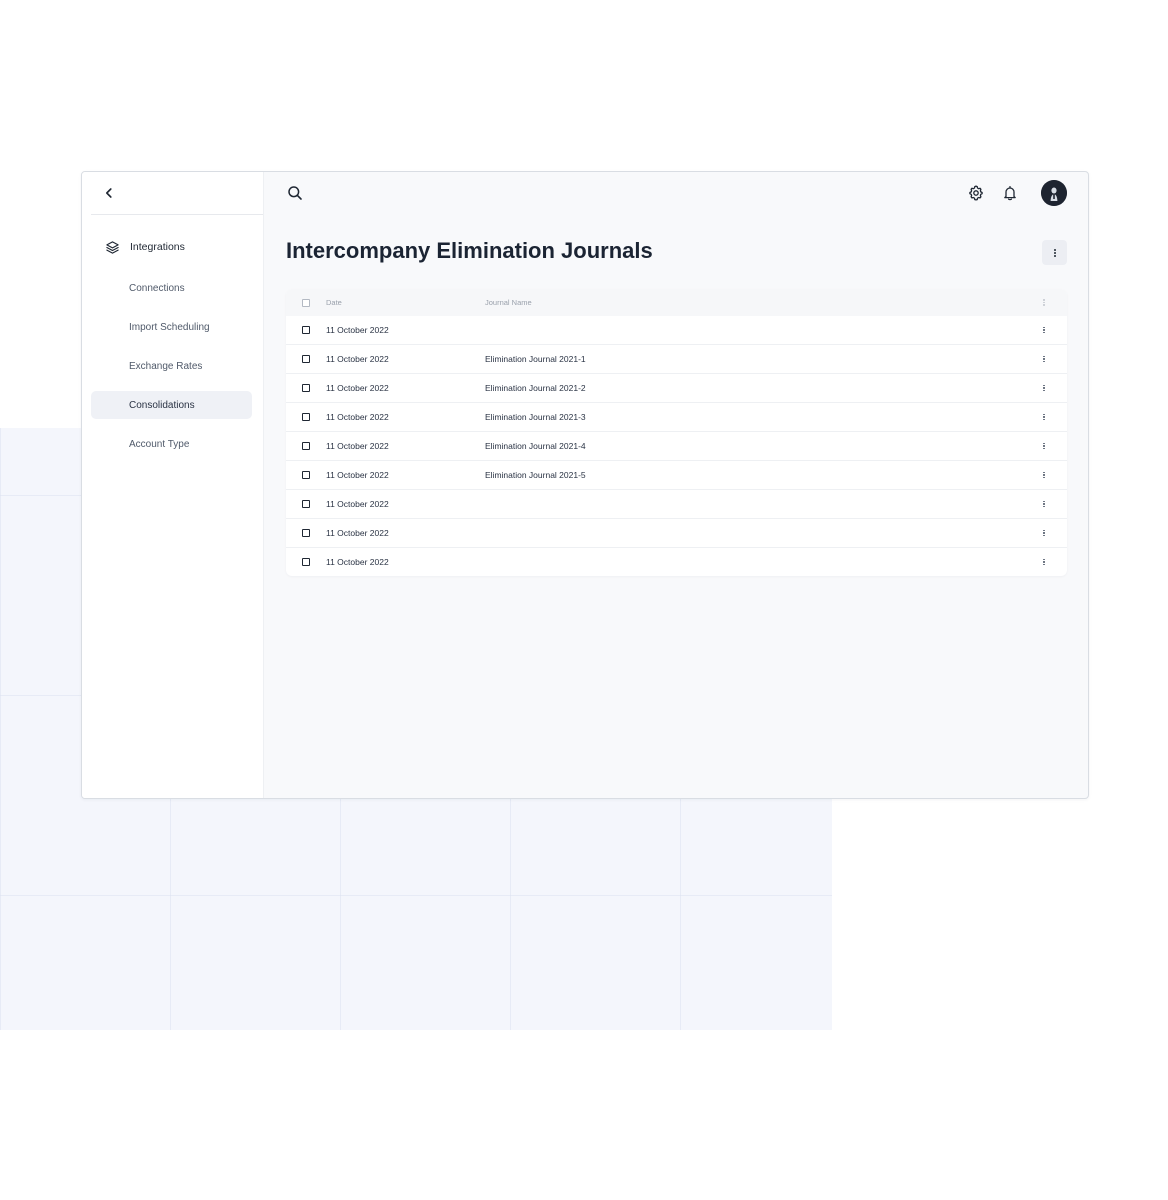  What do you see at coordinates (535, 388) in the screenshot?
I see `row-journal-name: Elimination Journal 2021-2` at bounding box center [535, 388].